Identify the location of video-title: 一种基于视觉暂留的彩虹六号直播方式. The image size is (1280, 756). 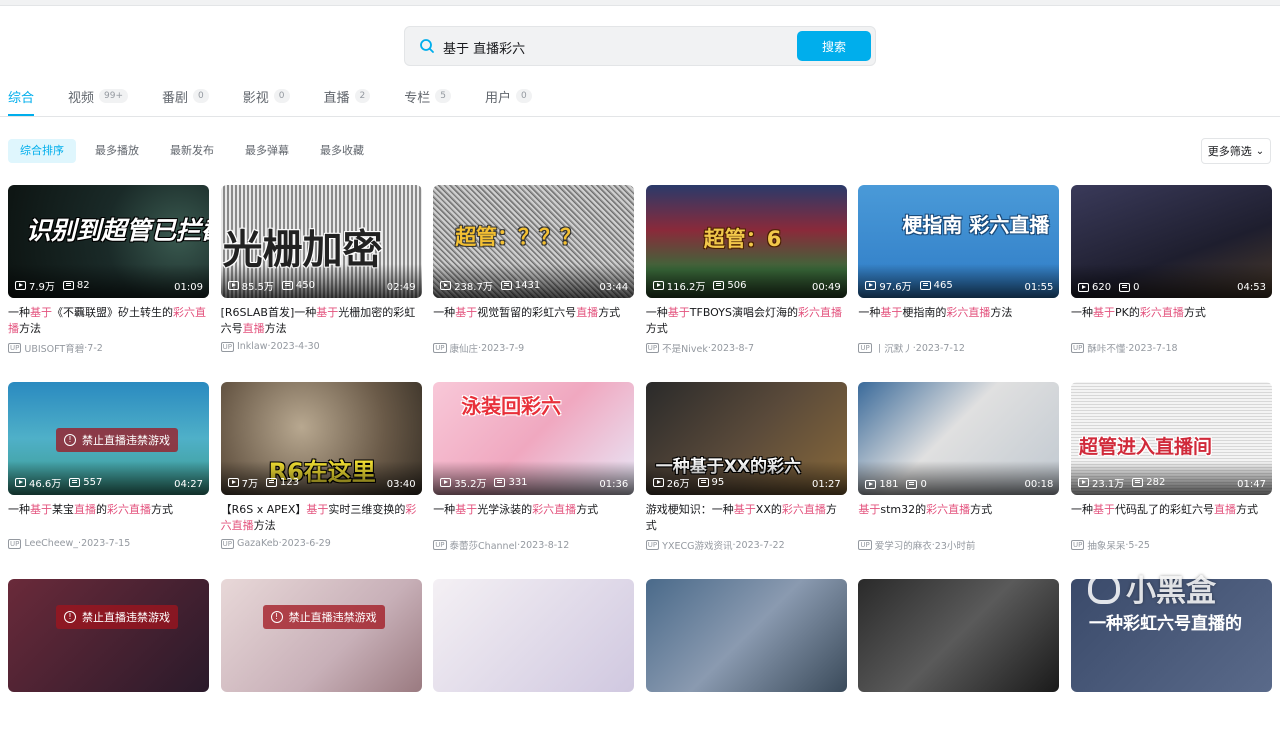
(533, 321).